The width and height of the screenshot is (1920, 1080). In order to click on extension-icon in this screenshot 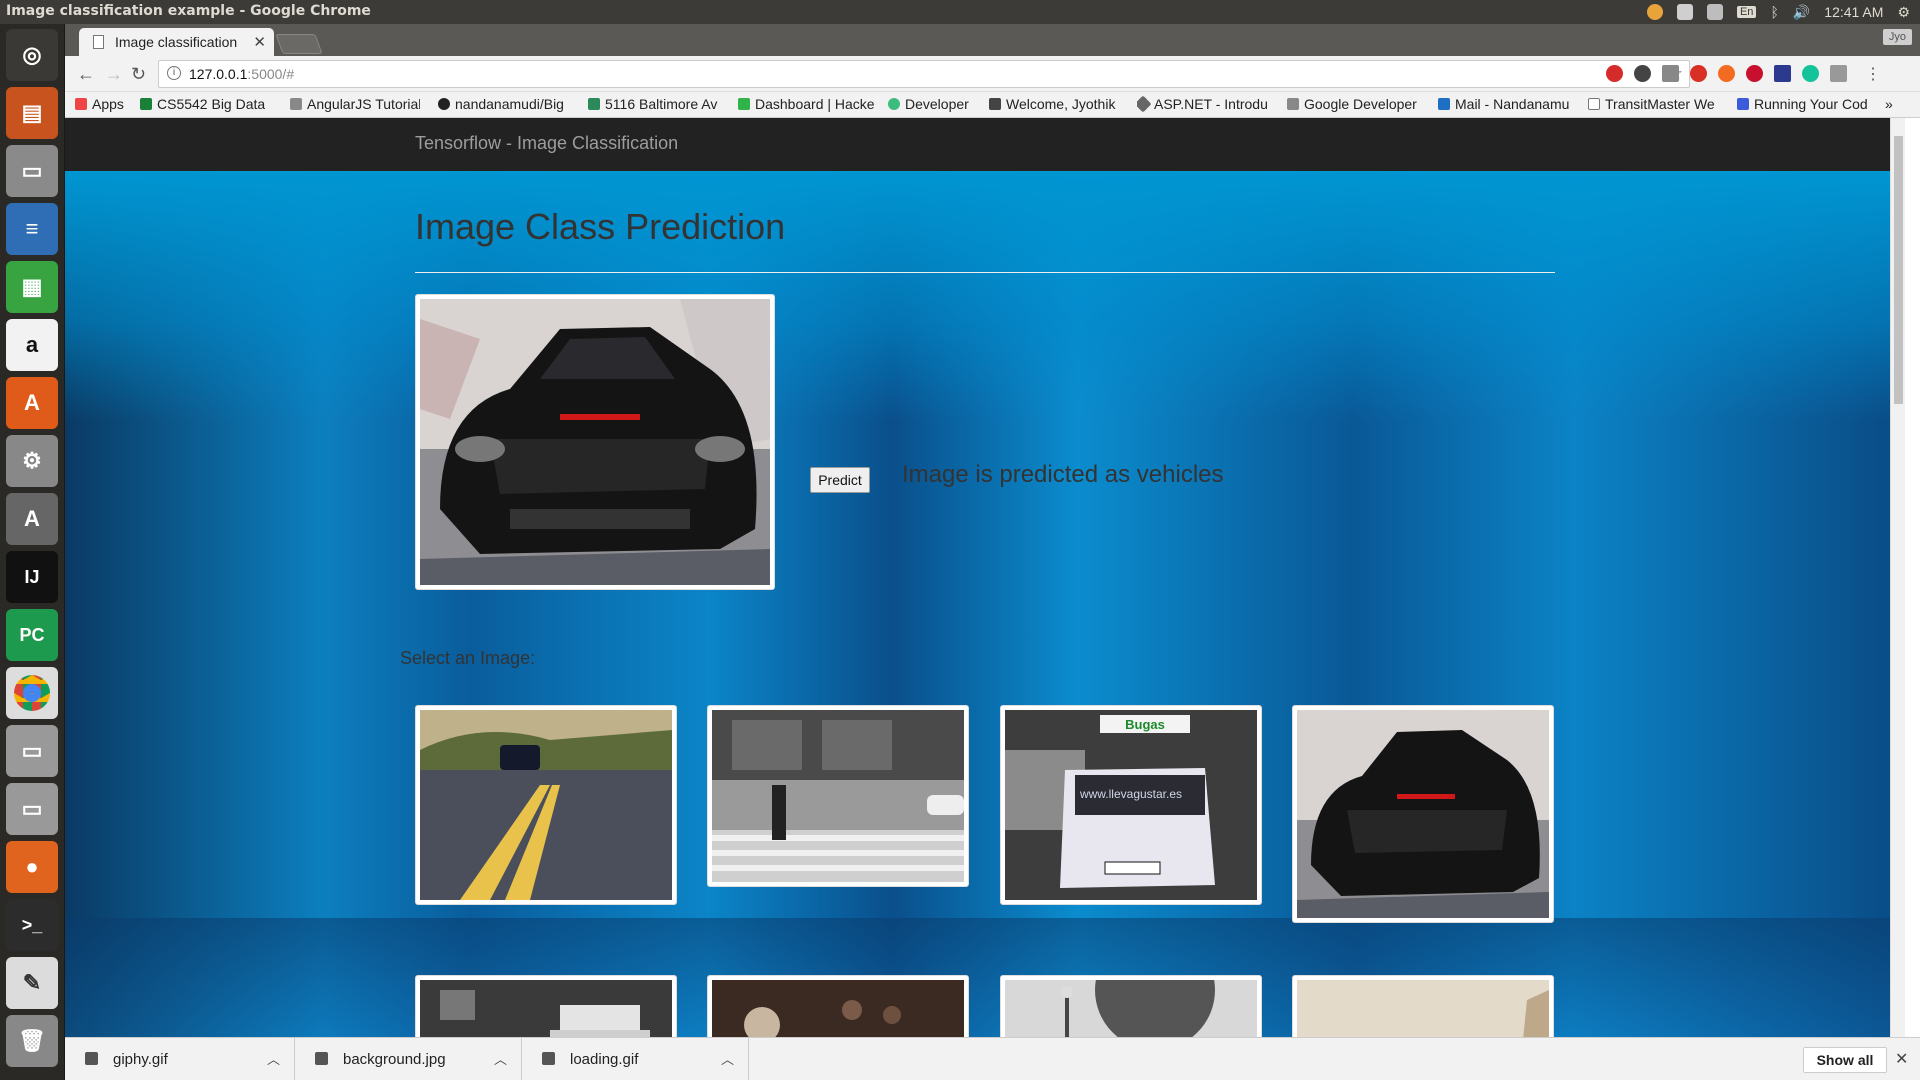, I will do `click(1838, 73)`.